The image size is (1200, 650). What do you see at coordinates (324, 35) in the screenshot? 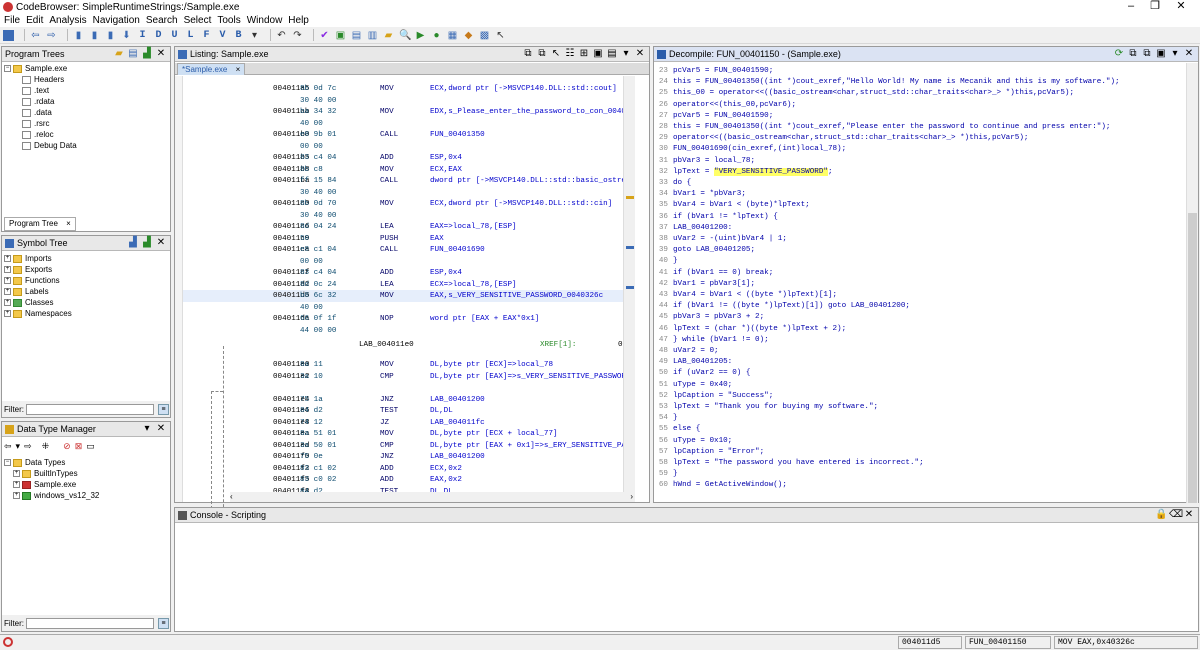
I see `check-icon: ✔` at bounding box center [324, 35].